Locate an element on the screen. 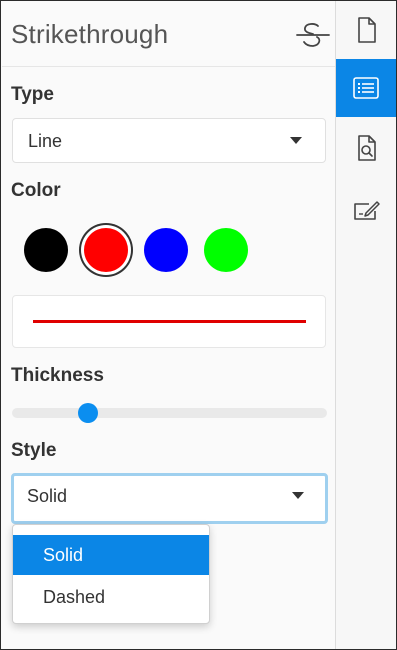 This screenshot has width=397, height=650. color-swatch-green is located at coordinates (226, 250).